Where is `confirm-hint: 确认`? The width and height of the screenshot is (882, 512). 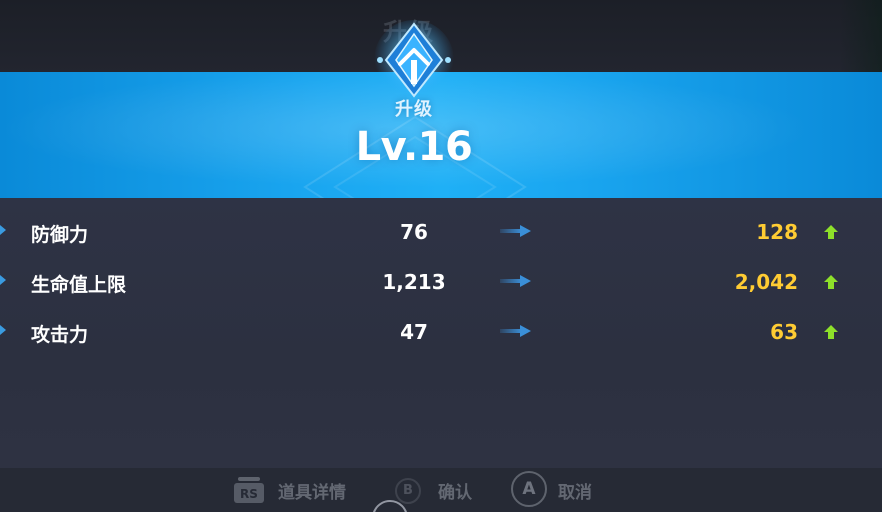 confirm-hint: 确认 is located at coordinates (455, 490).